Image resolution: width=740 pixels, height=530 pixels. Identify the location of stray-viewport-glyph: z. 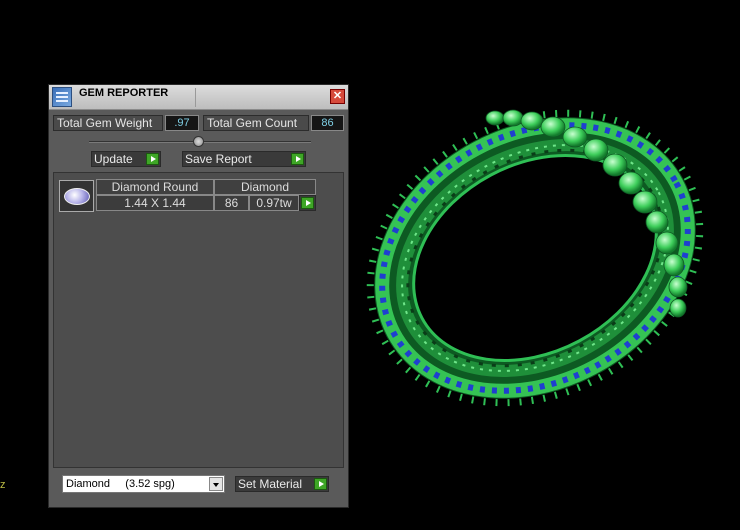
(3, 485).